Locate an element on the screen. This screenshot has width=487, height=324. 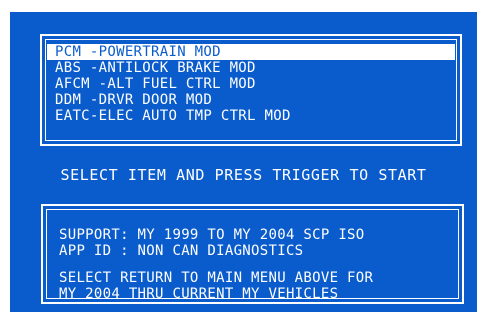
app-id-text: APP ID : NON CAN DIAGNOSTICS is located at coordinates (181, 251).